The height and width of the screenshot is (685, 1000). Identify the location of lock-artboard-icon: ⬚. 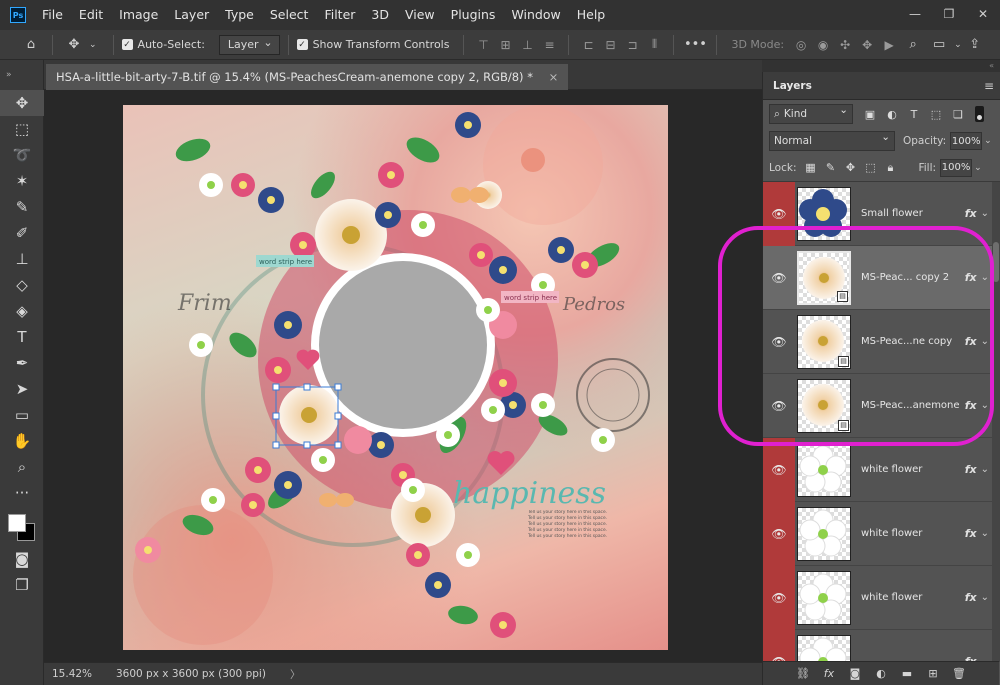
(870, 167).